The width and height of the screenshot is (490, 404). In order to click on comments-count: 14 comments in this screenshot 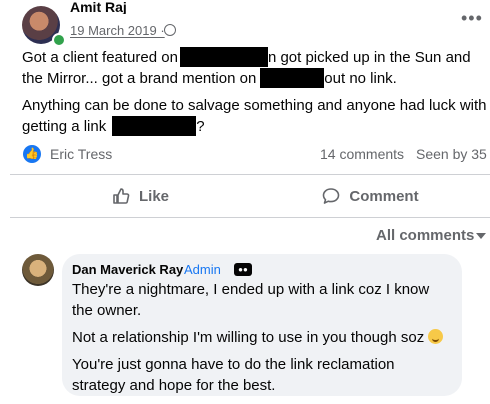, I will do `click(362, 154)`.